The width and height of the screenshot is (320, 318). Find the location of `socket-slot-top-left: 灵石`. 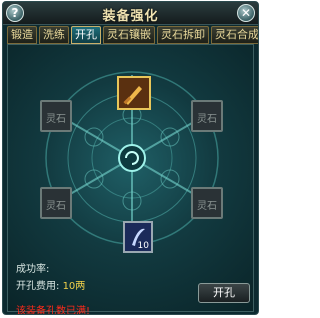

socket-slot-top-left: 灵石 is located at coordinates (56, 116).